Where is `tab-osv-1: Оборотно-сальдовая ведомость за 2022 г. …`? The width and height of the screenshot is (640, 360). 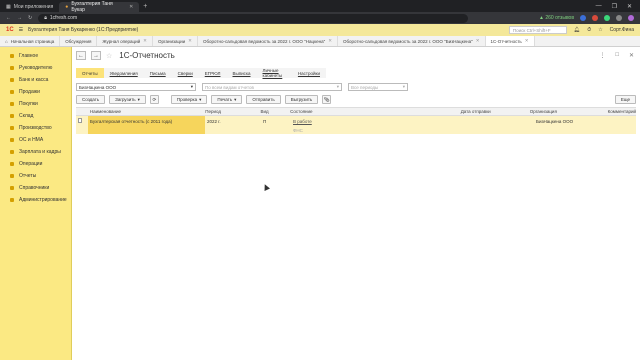
tab-osv-1: Оборотно-сальдовая ведомость за 2022 г. … is located at coordinates (268, 41).